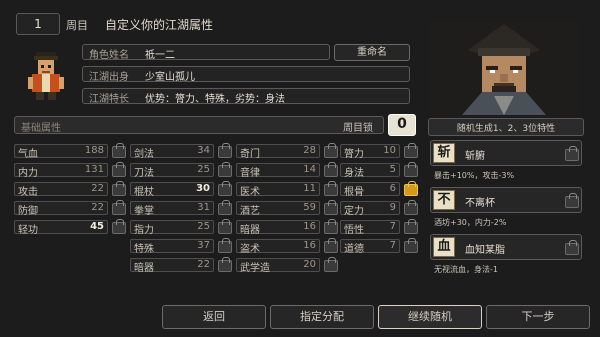  I want to click on attribute-name: 音律, so click(250, 173).